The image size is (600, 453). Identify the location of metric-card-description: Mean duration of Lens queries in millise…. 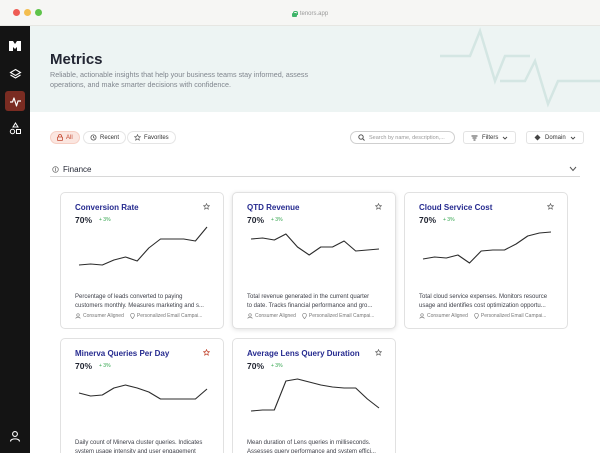
(316, 446).